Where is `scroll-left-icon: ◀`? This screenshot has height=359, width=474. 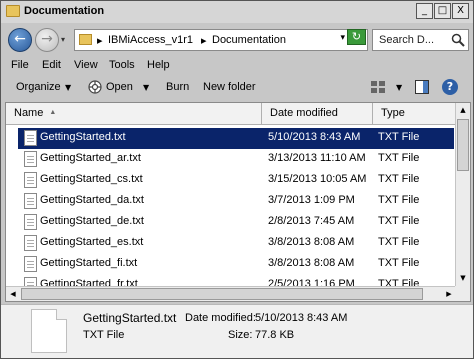 scroll-left-icon: ◀ is located at coordinates (13, 294).